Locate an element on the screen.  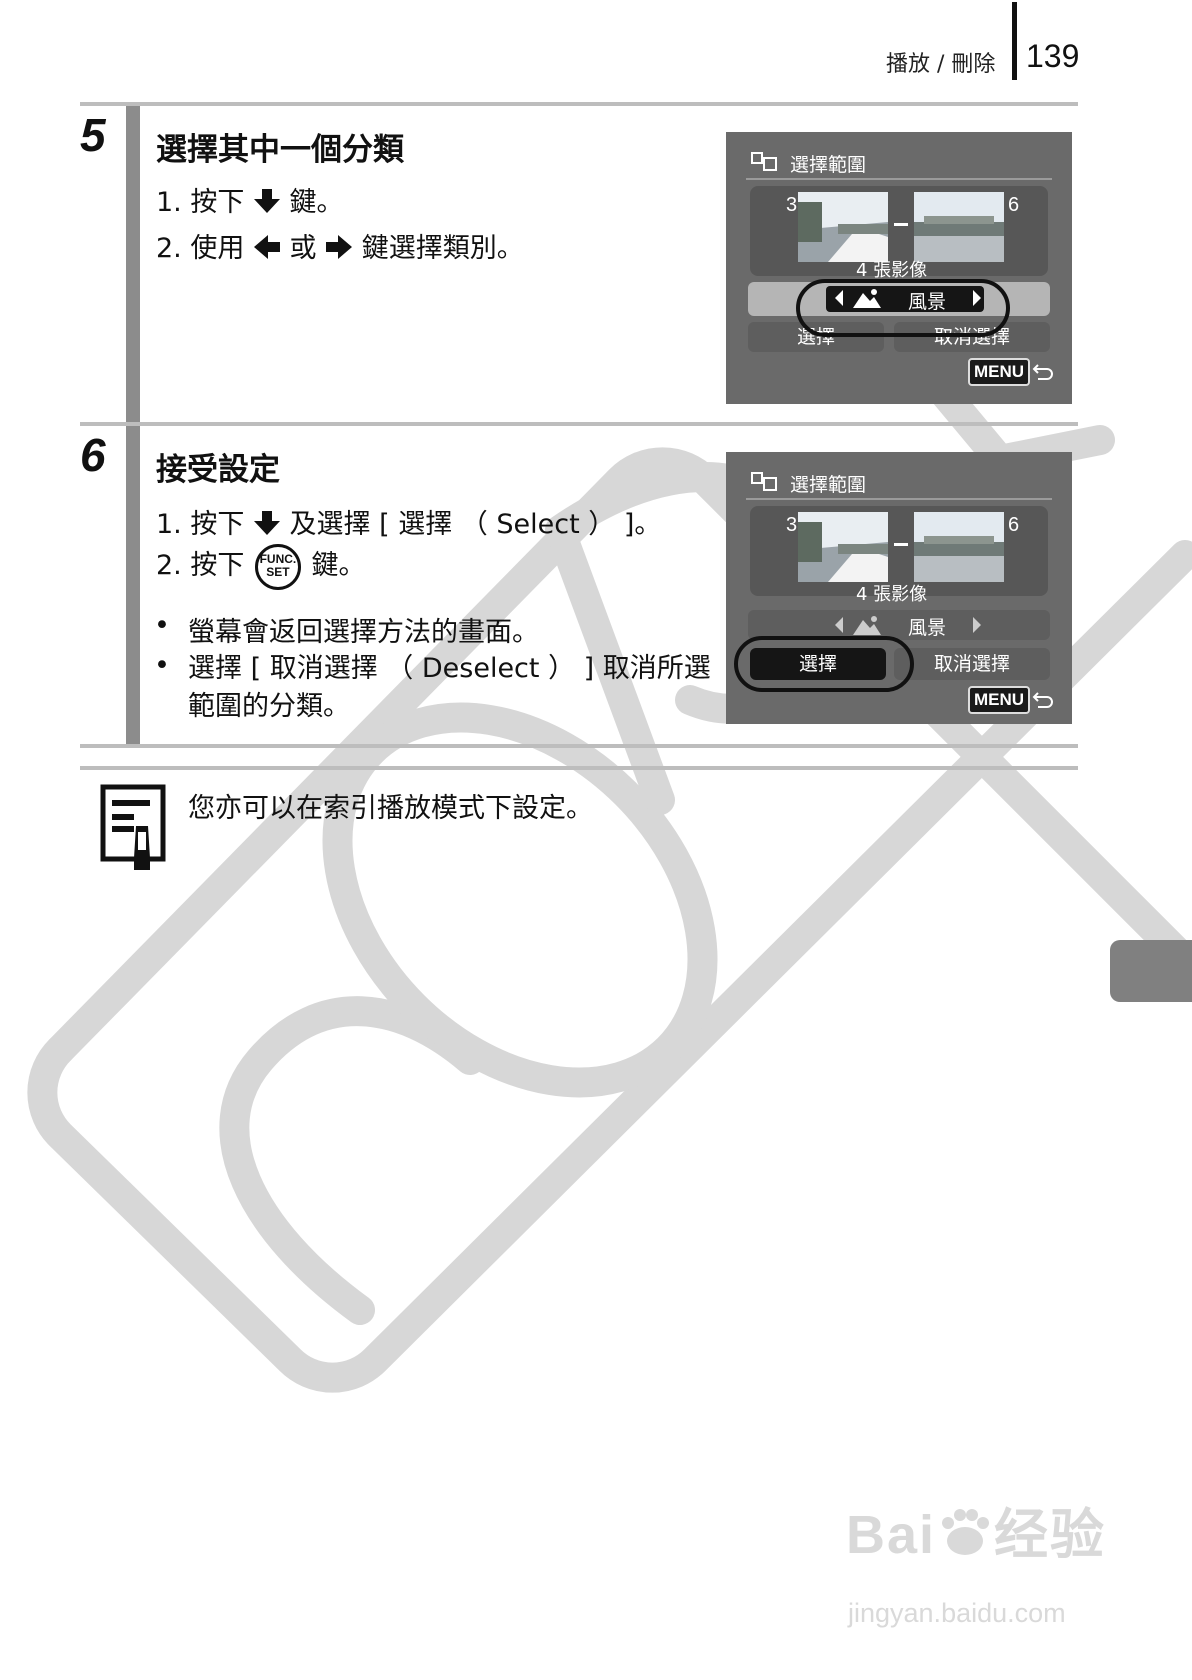
instruction-line: 1. 按下 鍵。 is located at coordinates (250, 199).